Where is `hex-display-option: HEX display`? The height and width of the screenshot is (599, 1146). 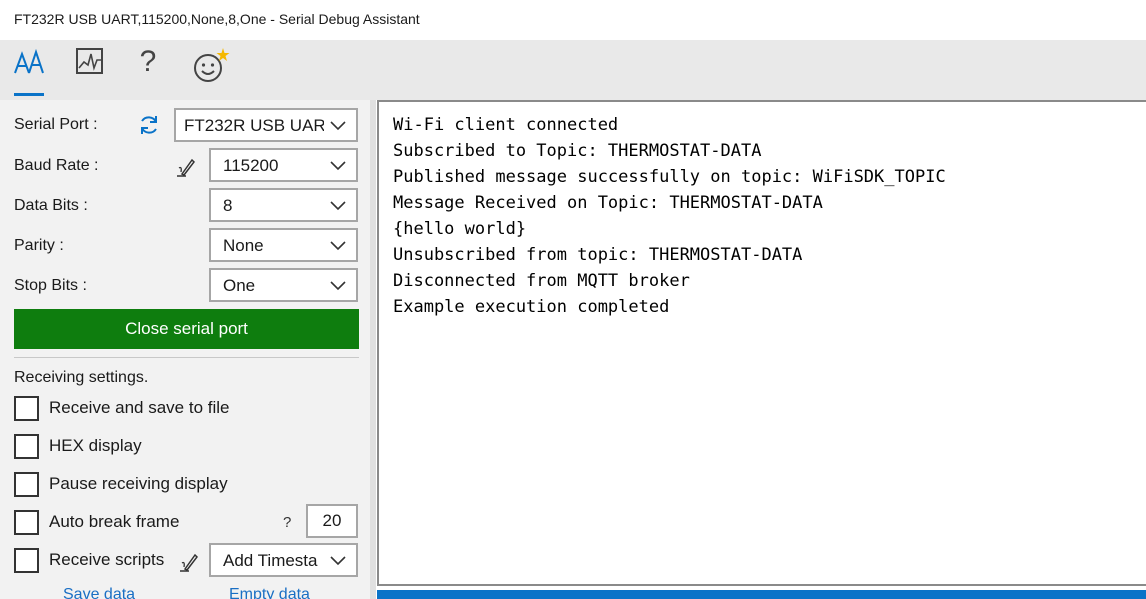 hex-display-option: HEX display is located at coordinates (78, 446).